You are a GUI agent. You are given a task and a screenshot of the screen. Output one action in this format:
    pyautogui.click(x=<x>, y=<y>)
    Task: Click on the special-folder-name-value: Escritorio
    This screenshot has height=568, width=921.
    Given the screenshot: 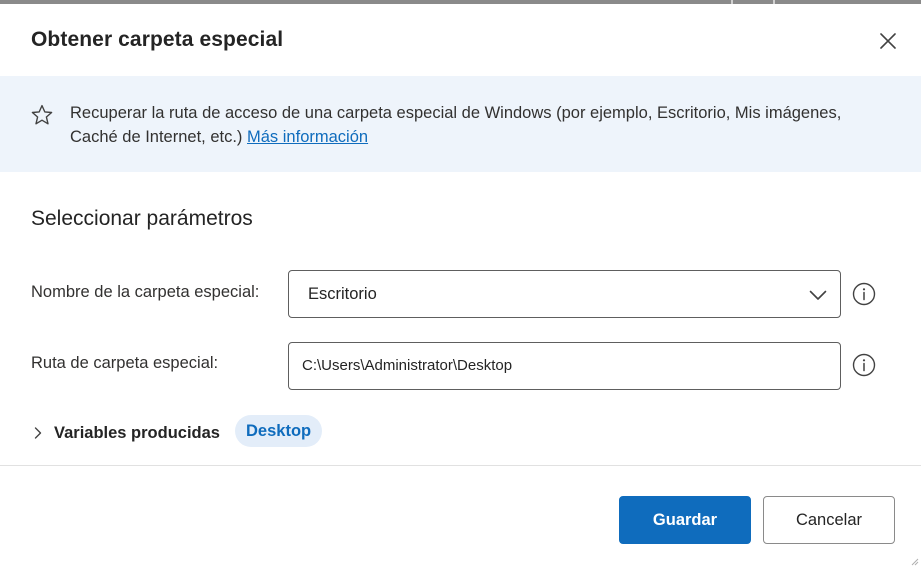 What is the action you would take?
    pyautogui.click(x=342, y=294)
    